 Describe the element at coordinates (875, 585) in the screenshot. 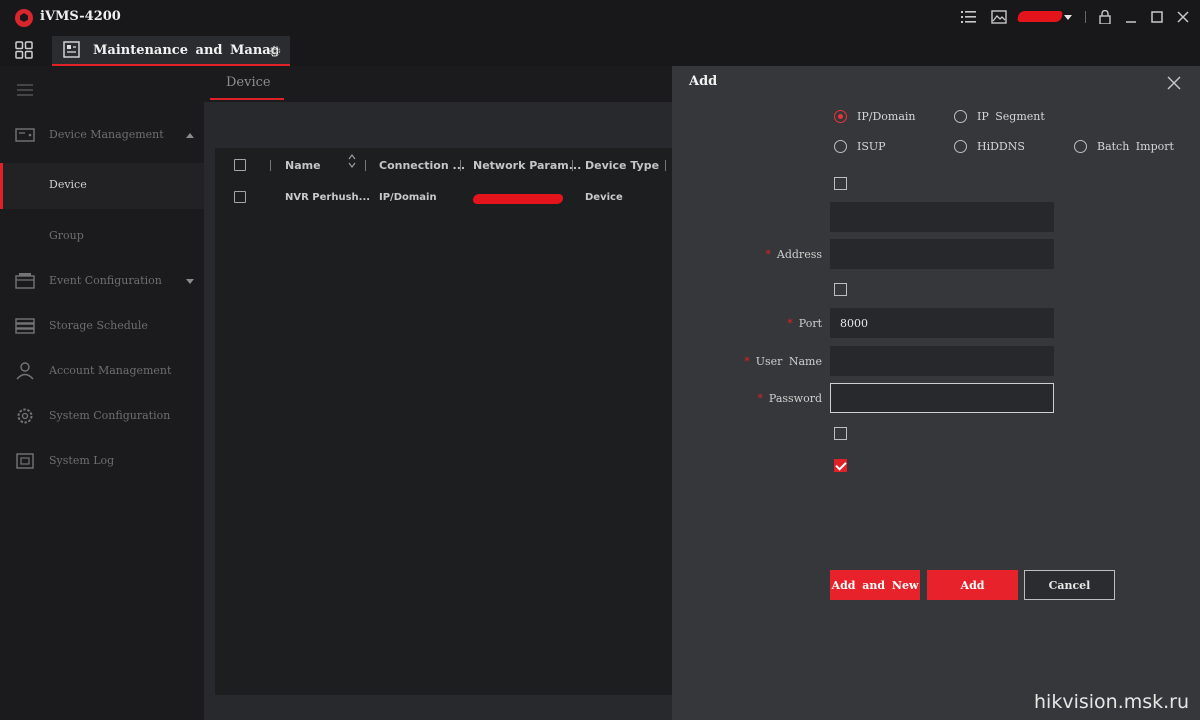

I see `add-and-new-button: Add and New` at that location.